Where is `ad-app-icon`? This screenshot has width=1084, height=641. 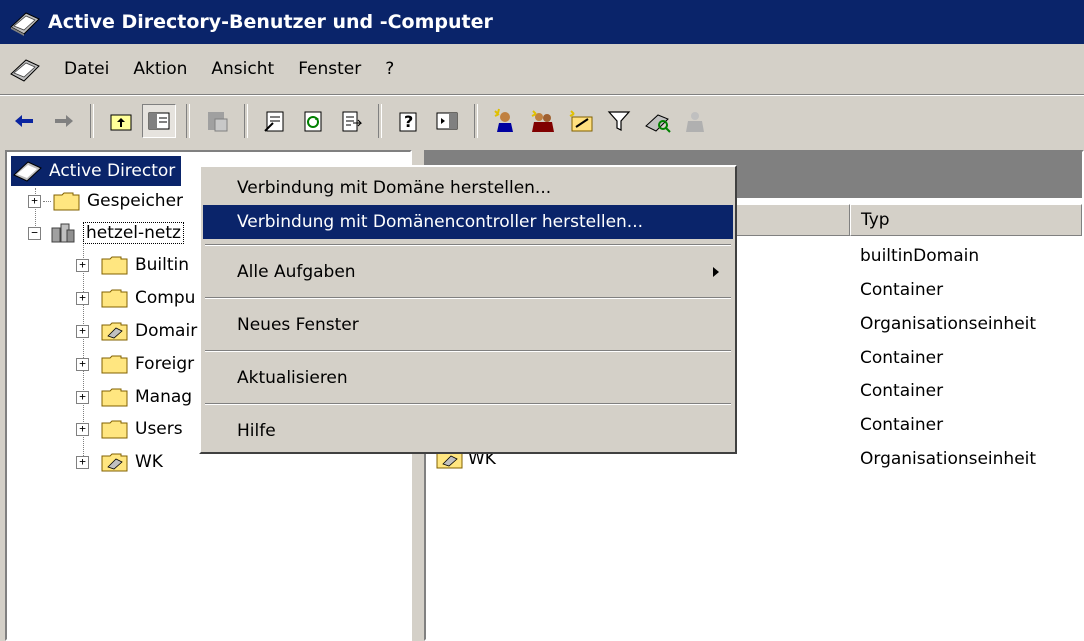
ad-app-icon is located at coordinates (25, 24).